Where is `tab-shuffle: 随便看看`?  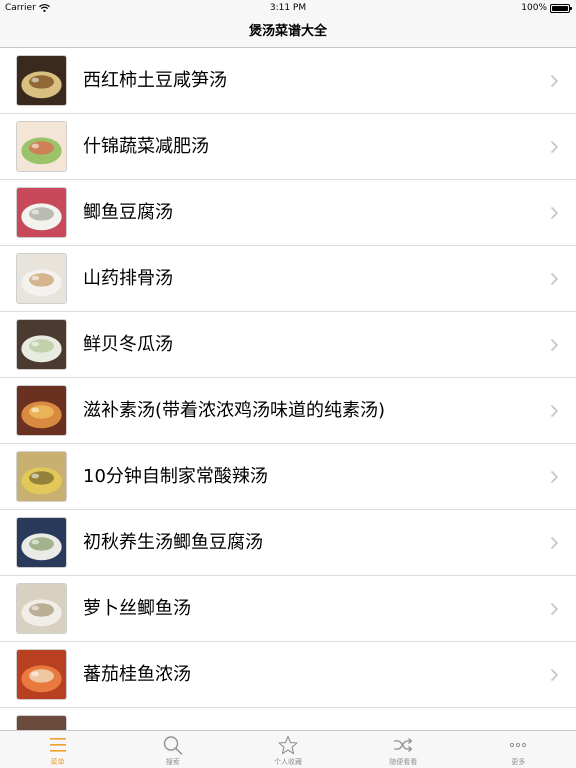 tab-shuffle: 随便看看 is located at coordinates (403, 749).